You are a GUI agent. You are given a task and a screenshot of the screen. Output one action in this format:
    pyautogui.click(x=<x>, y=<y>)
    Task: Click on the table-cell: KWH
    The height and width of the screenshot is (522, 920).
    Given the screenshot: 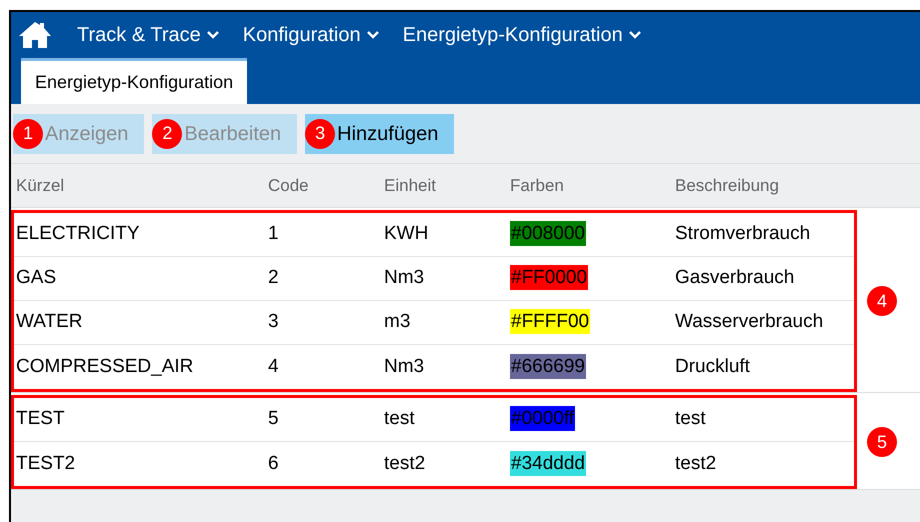 What is the action you would take?
    pyautogui.click(x=406, y=233)
    